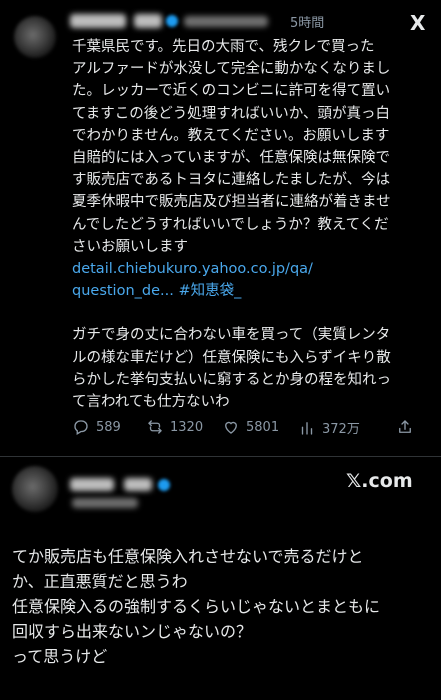  I want to click on post-body-line: んでしたどうすればいいでしょうか？教えてくだ, so click(230, 224).